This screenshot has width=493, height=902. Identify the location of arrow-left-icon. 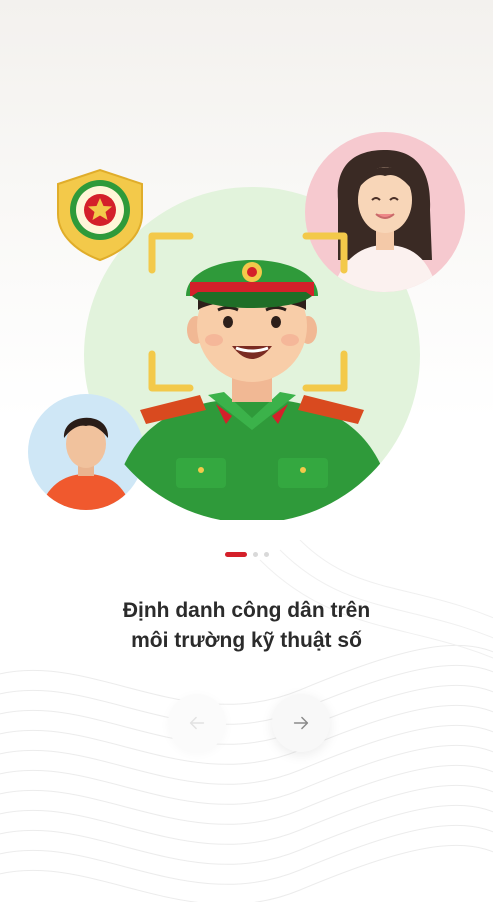
(197, 723).